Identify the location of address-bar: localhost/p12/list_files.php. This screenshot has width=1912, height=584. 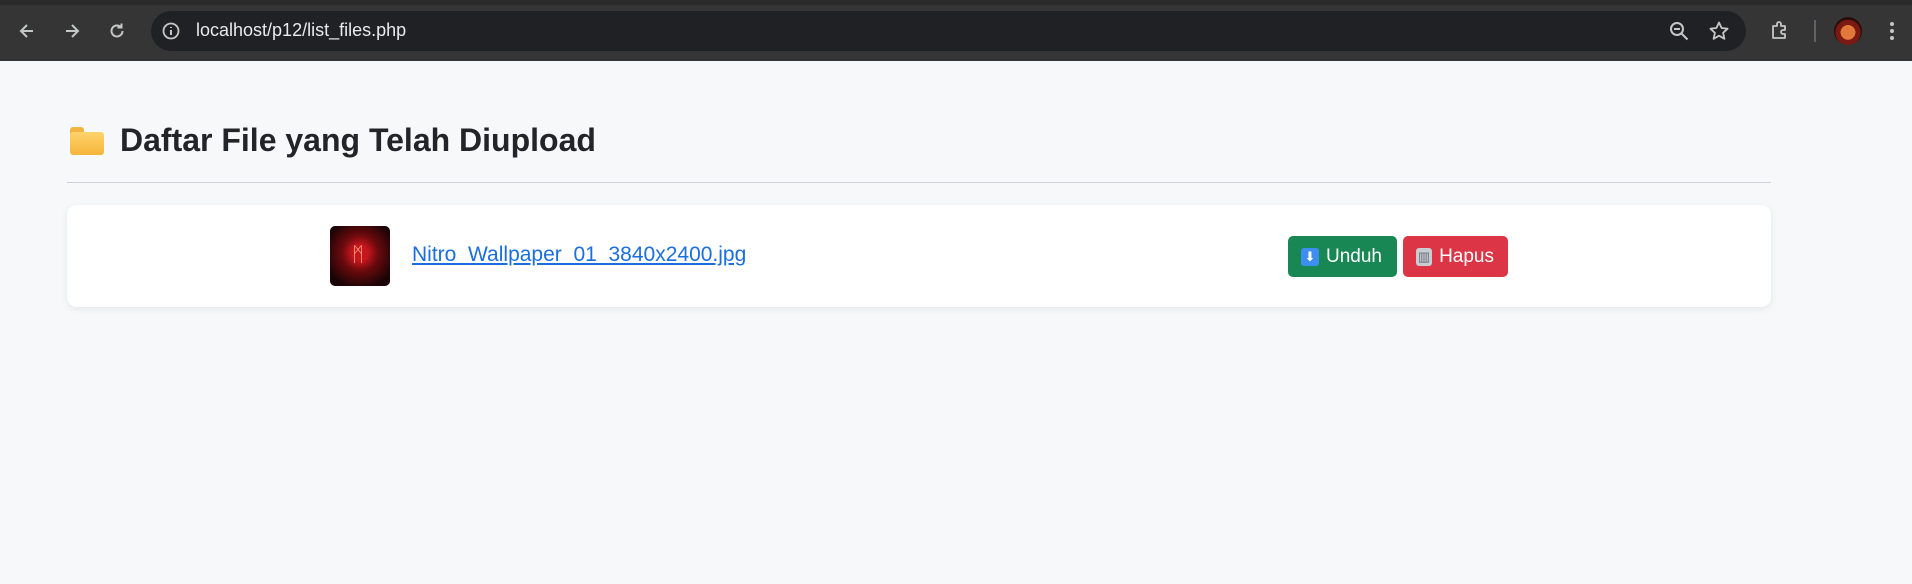
(948, 31).